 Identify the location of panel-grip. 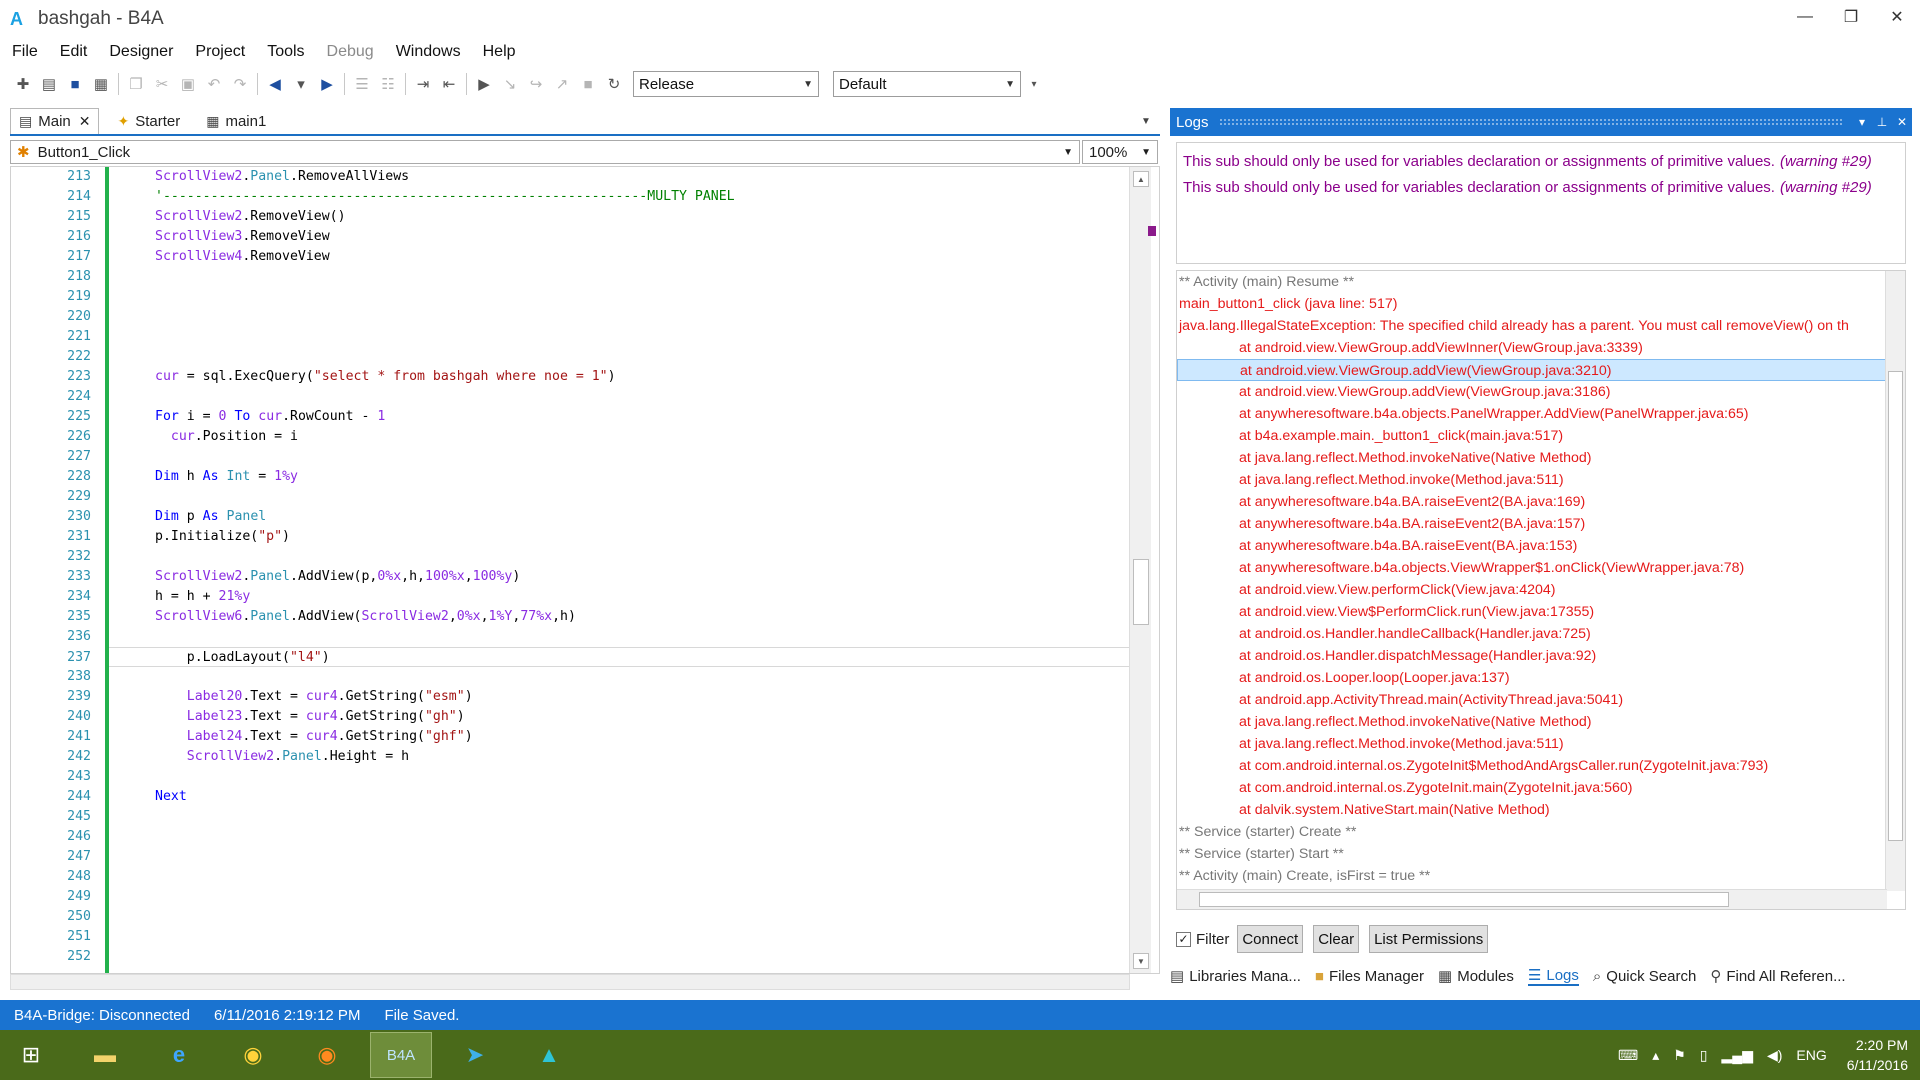
(1530, 122).